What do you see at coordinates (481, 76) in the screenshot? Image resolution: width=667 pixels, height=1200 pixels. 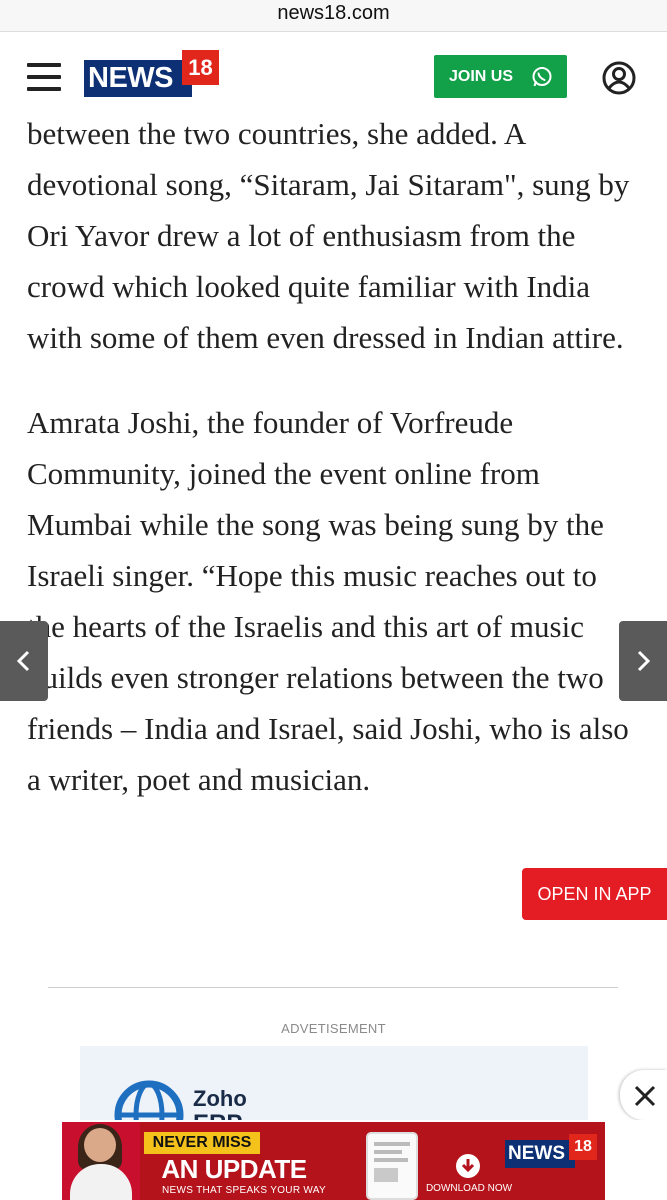 I see `join-us-label: JOIN US` at bounding box center [481, 76].